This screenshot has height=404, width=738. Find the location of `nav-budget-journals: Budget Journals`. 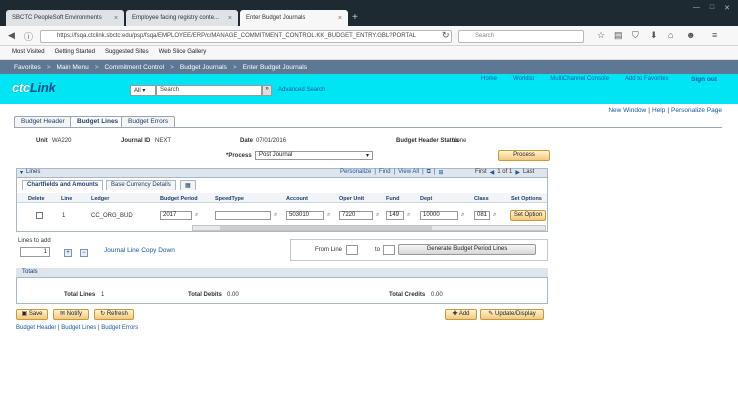

nav-budget-journals: Budget Journals is located at coordinates (203, 67).